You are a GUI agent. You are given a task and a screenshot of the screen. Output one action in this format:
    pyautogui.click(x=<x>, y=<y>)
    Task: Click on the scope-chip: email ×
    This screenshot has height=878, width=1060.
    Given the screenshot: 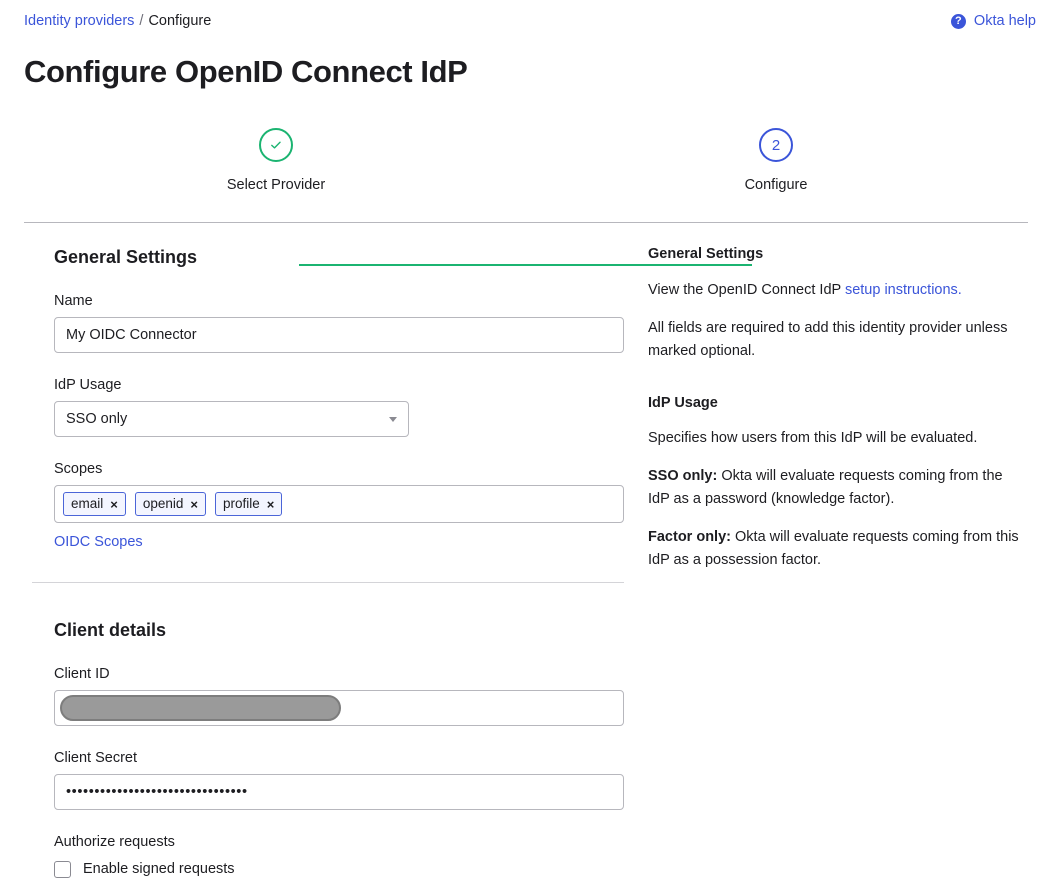 What is the action you would take?
    pyautogui.click(x=94, y=504)
    